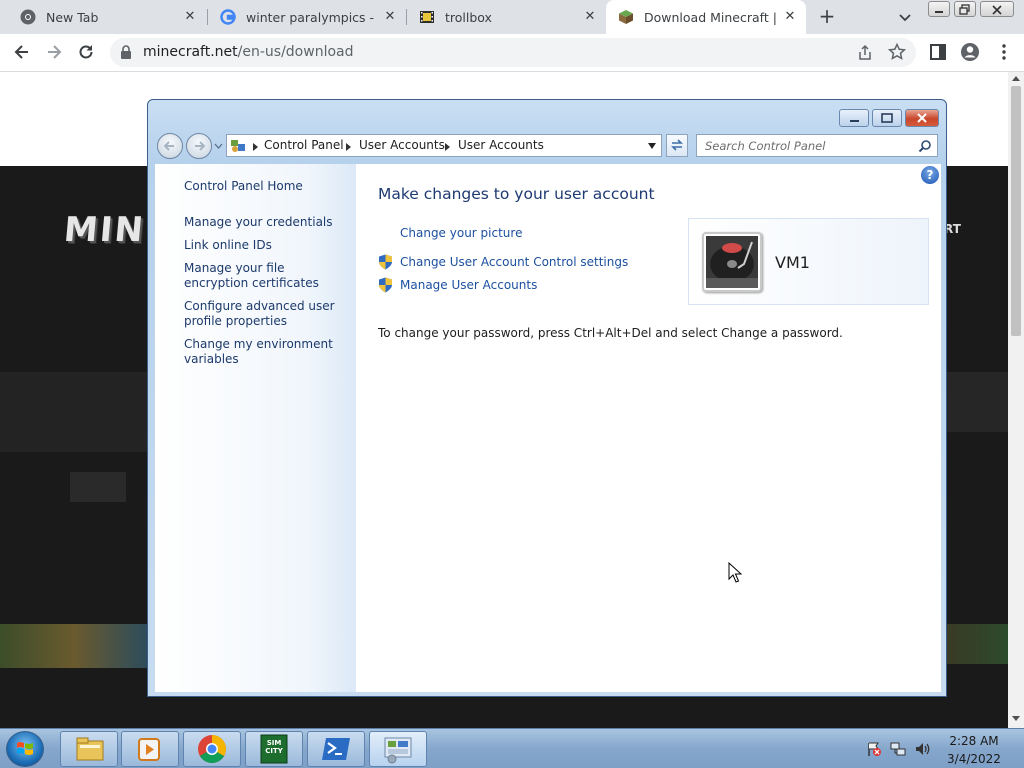  Describe the element at coordinates (266, 352) in the screenshot. I see `link-environment-variables: Change my environment variables` at that location.